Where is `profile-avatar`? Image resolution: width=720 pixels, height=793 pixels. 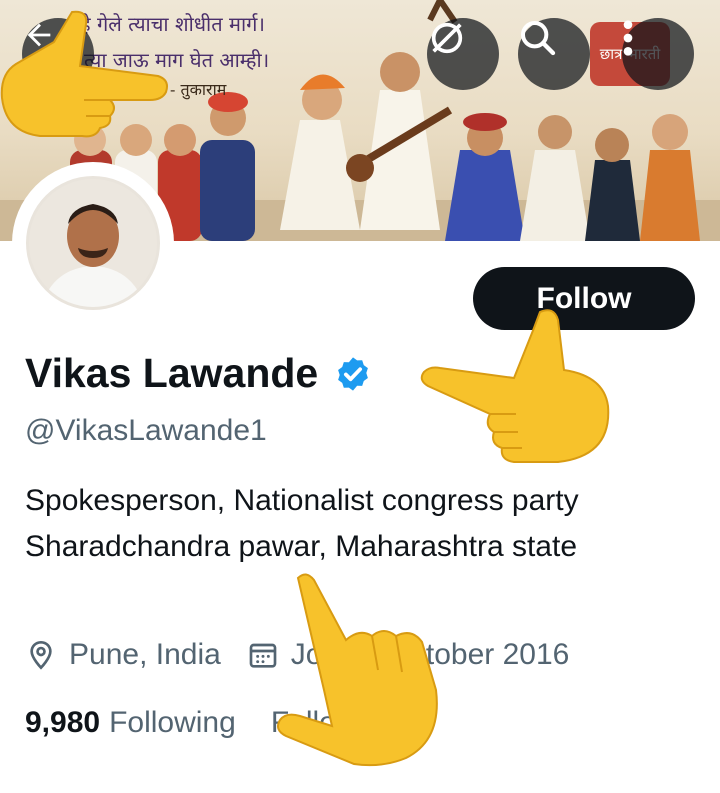 profile-avatar is located at coordinates (93, 243).